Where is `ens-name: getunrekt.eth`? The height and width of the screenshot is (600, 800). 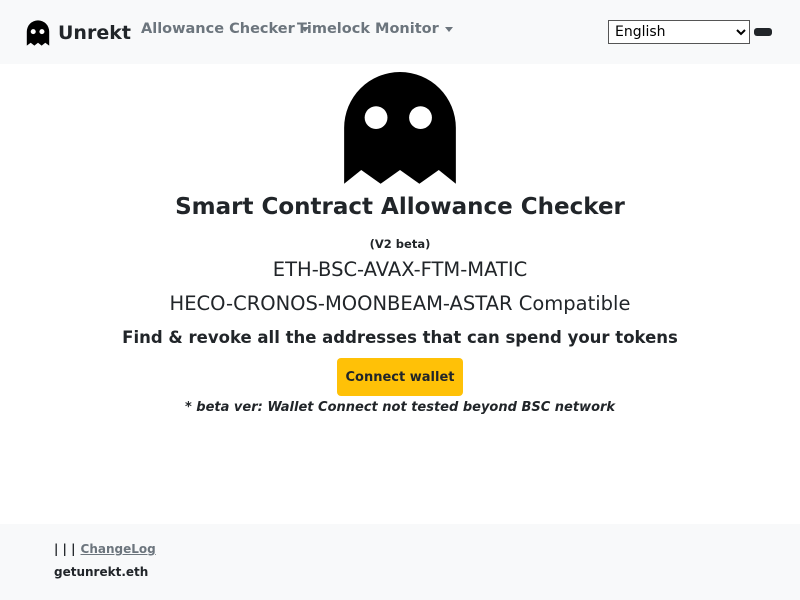
ens-name: getunrekt.eth is located at coordinates (101, 572).